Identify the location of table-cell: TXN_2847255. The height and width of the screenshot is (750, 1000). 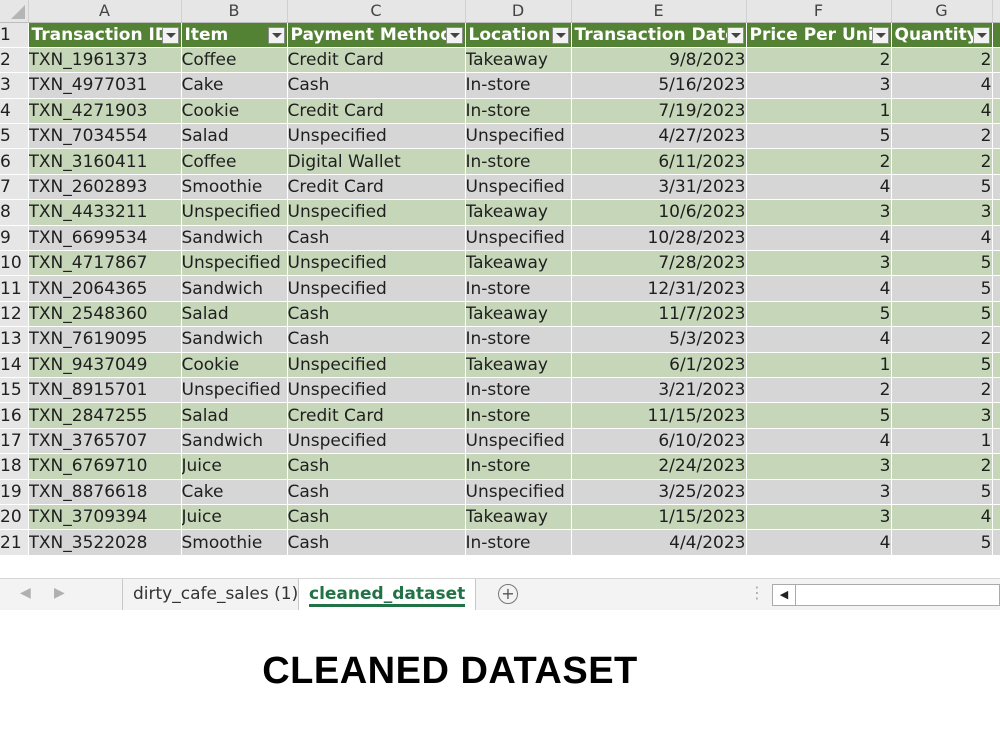
(105, 415).